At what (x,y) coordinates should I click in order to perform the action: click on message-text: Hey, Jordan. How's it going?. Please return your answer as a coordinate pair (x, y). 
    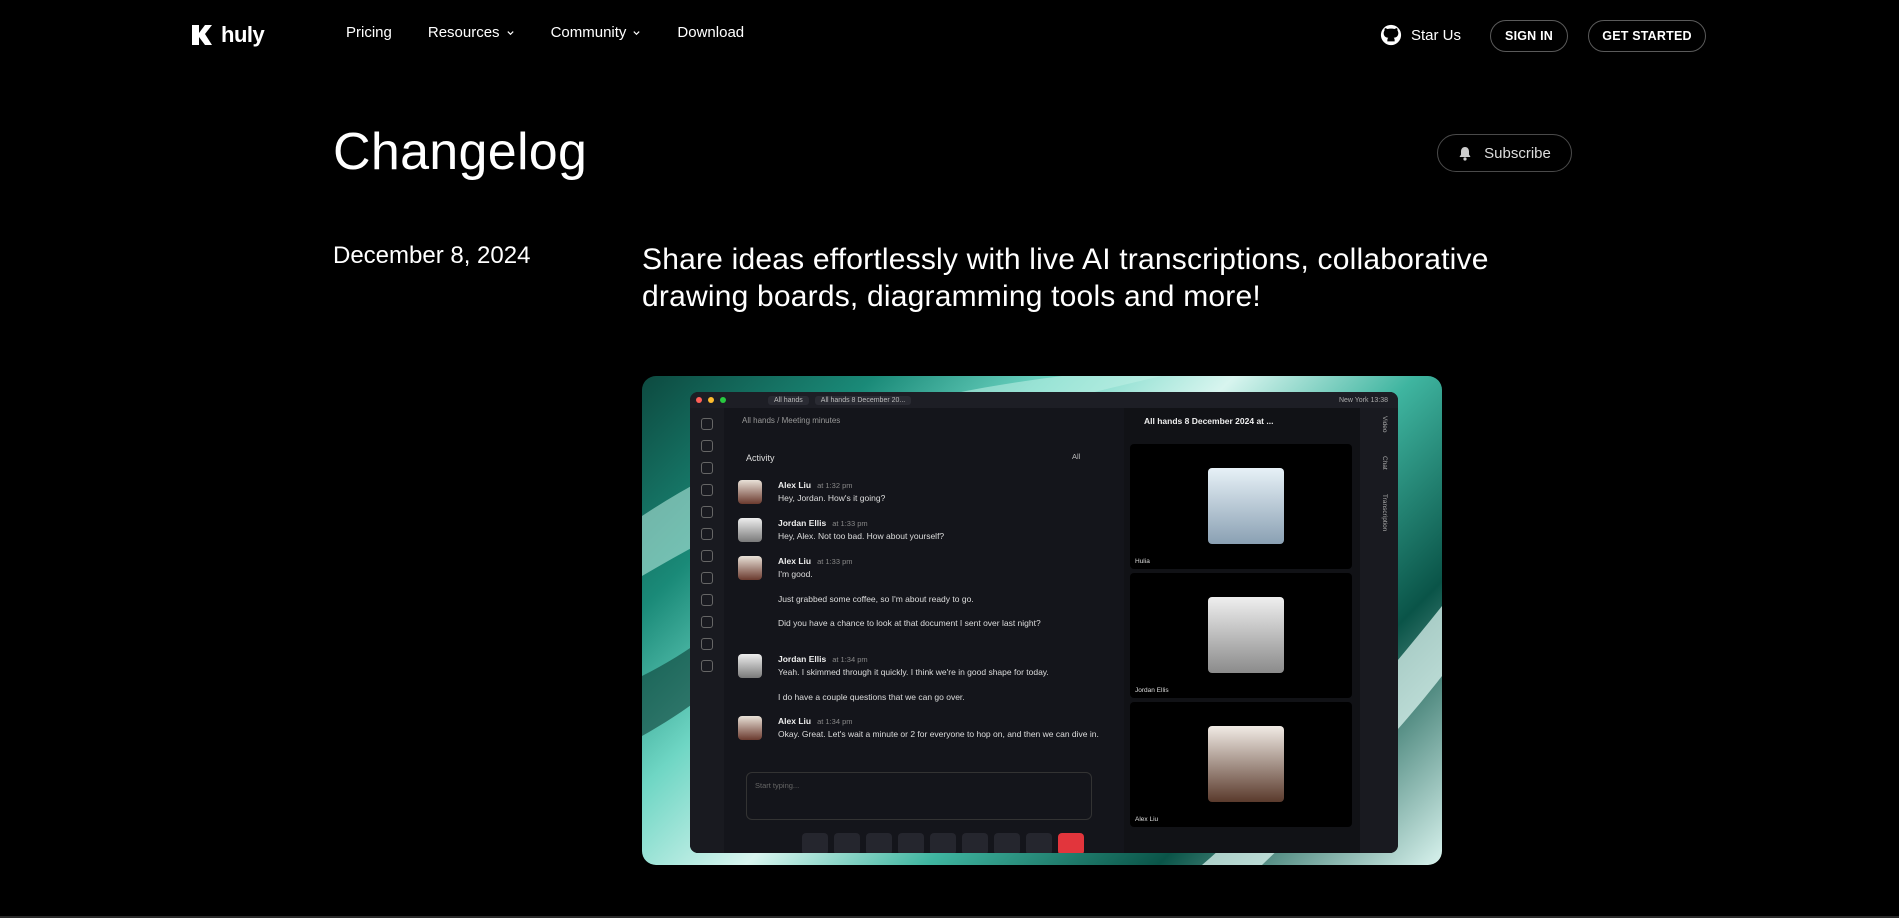
    Looking at the image, I should click on (832, 498).